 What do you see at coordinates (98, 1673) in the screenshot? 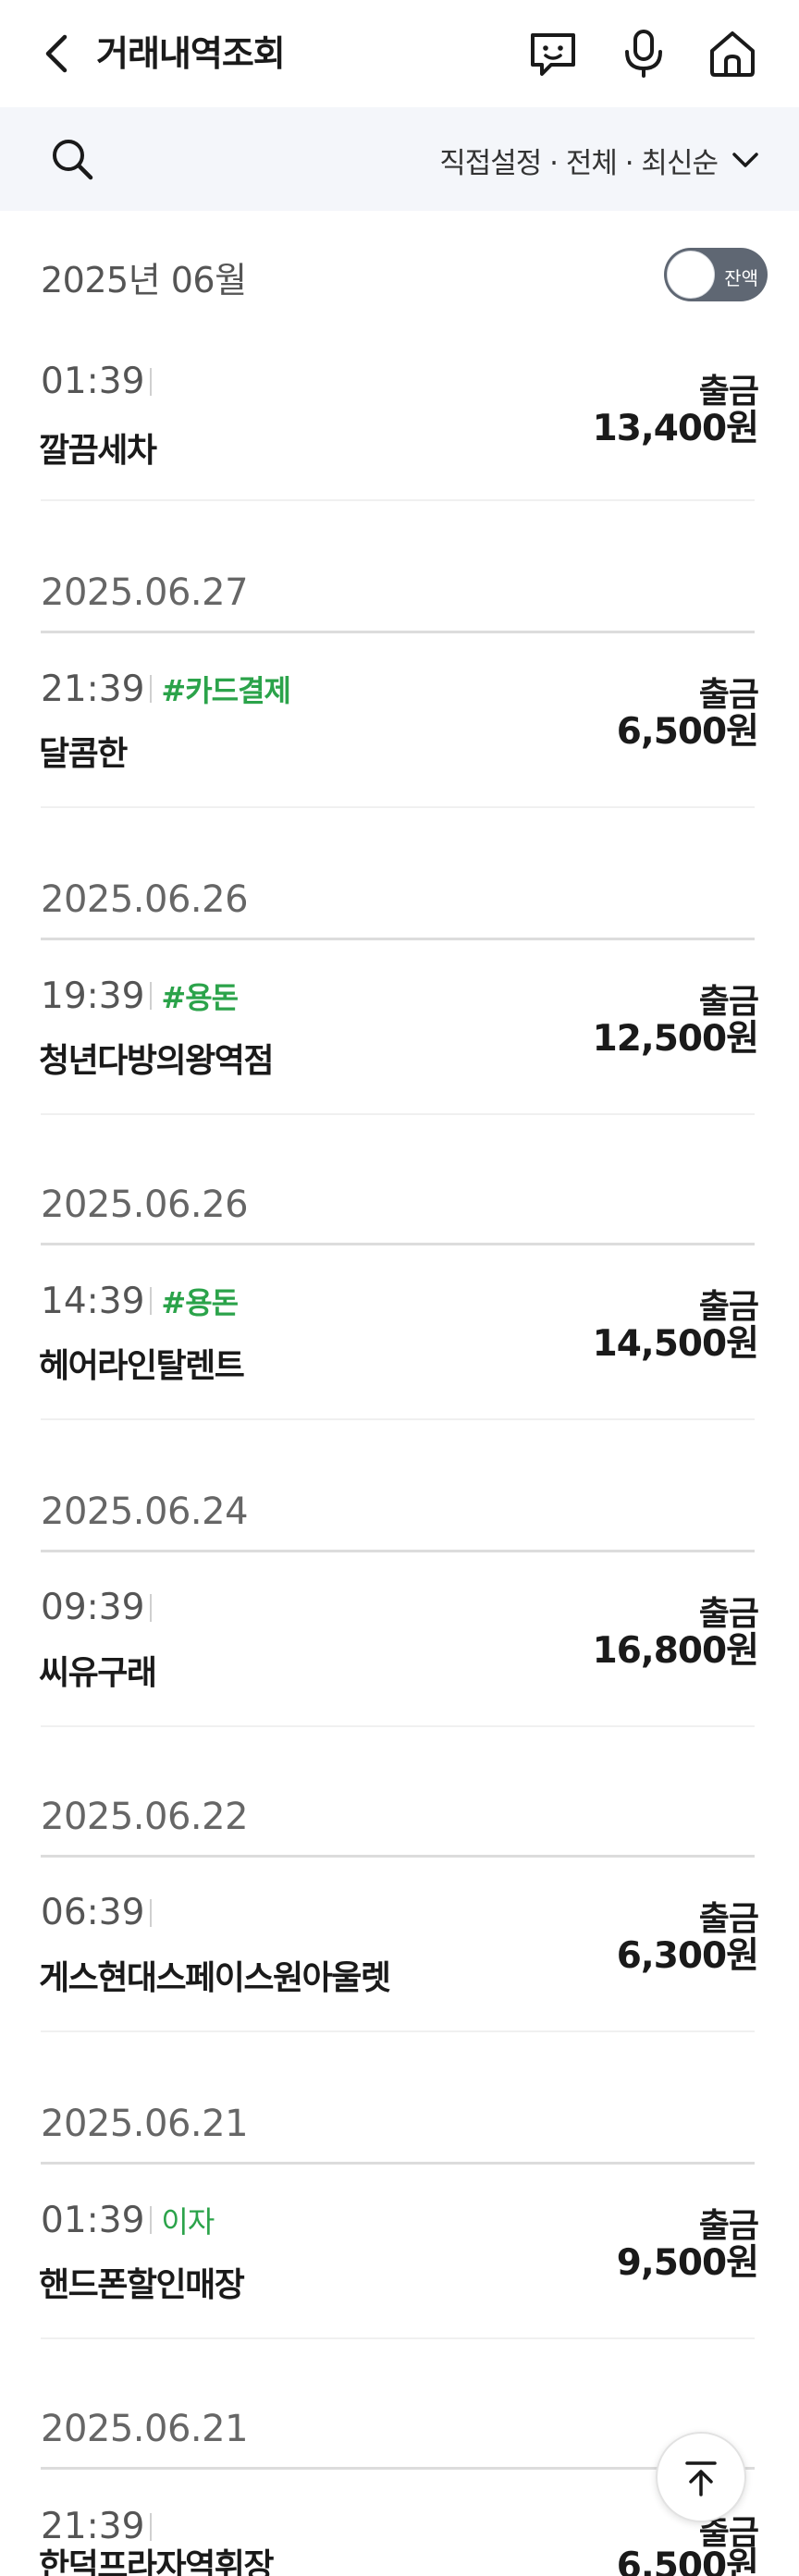
I see `merchant-name: 씨유구래` at bounding box center [98, 1673].